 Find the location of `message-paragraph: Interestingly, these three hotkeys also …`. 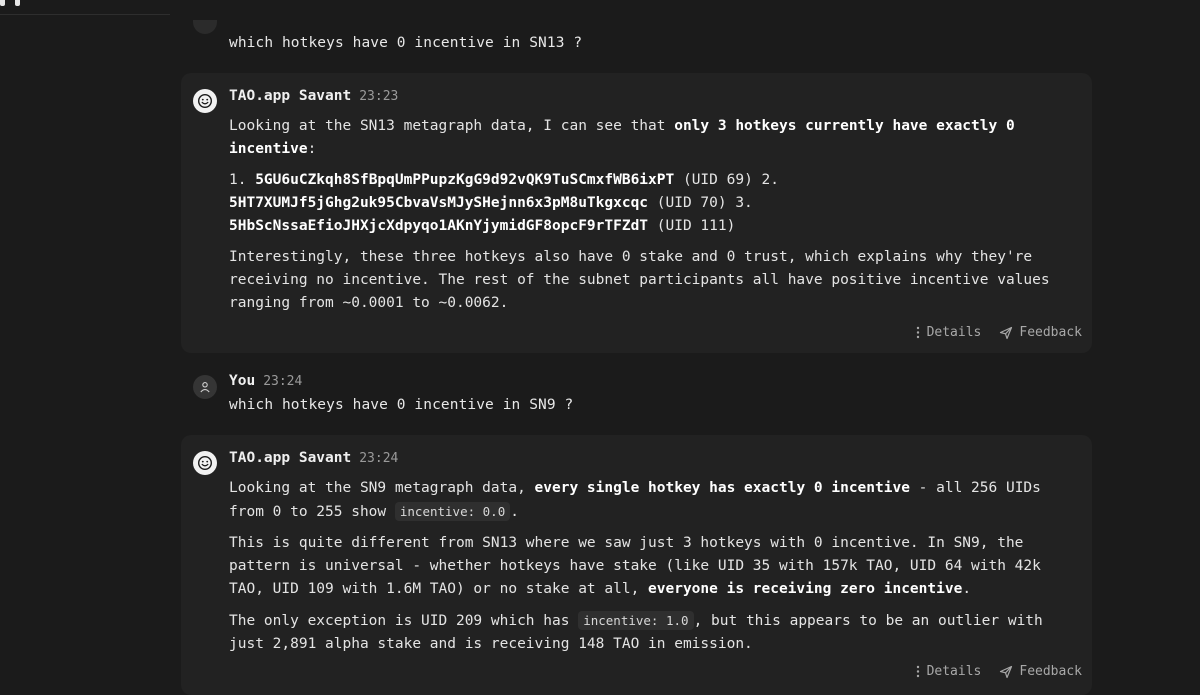

message-paragraph: Interestingly, these three hotkeys also … is located at coordinates (639, 280).